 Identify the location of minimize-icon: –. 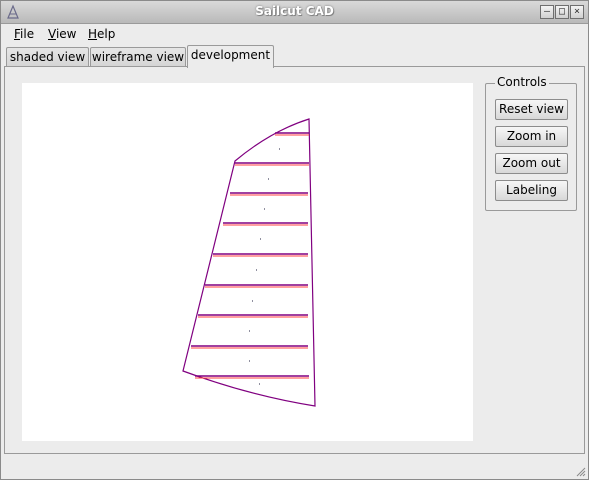
(547, 12).